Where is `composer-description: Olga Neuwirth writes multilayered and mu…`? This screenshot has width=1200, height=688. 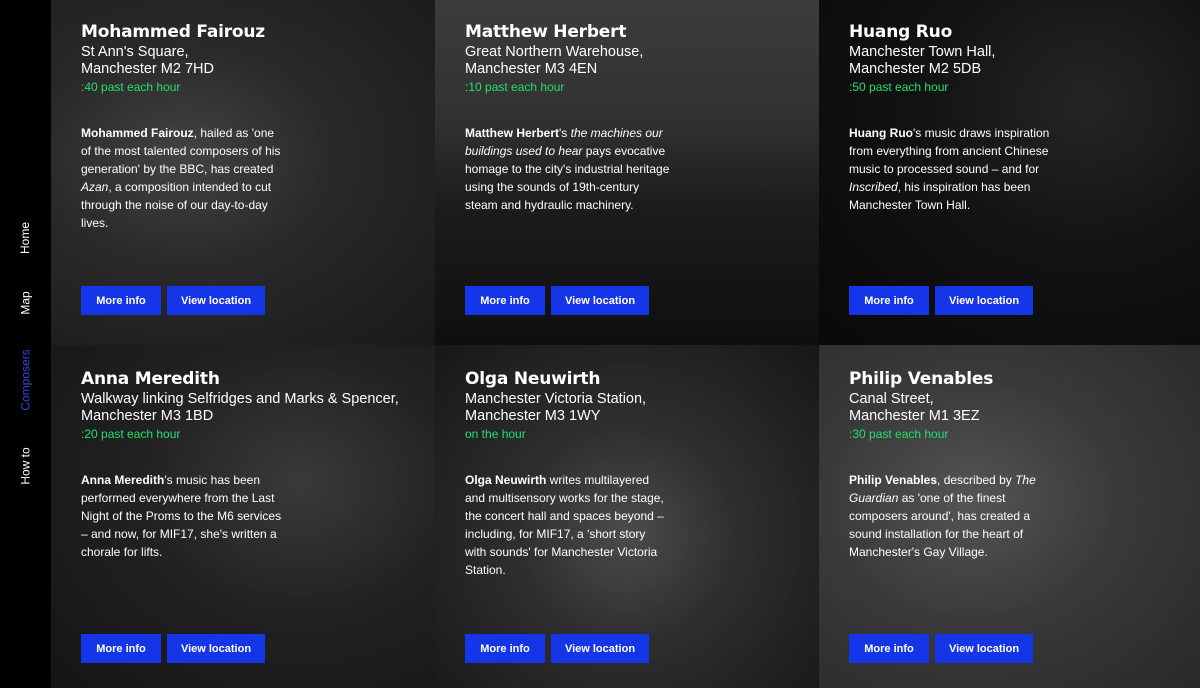
composer-description: Olga Neuwirth writes multilayered and mu… is located at coordinates (567, 525).